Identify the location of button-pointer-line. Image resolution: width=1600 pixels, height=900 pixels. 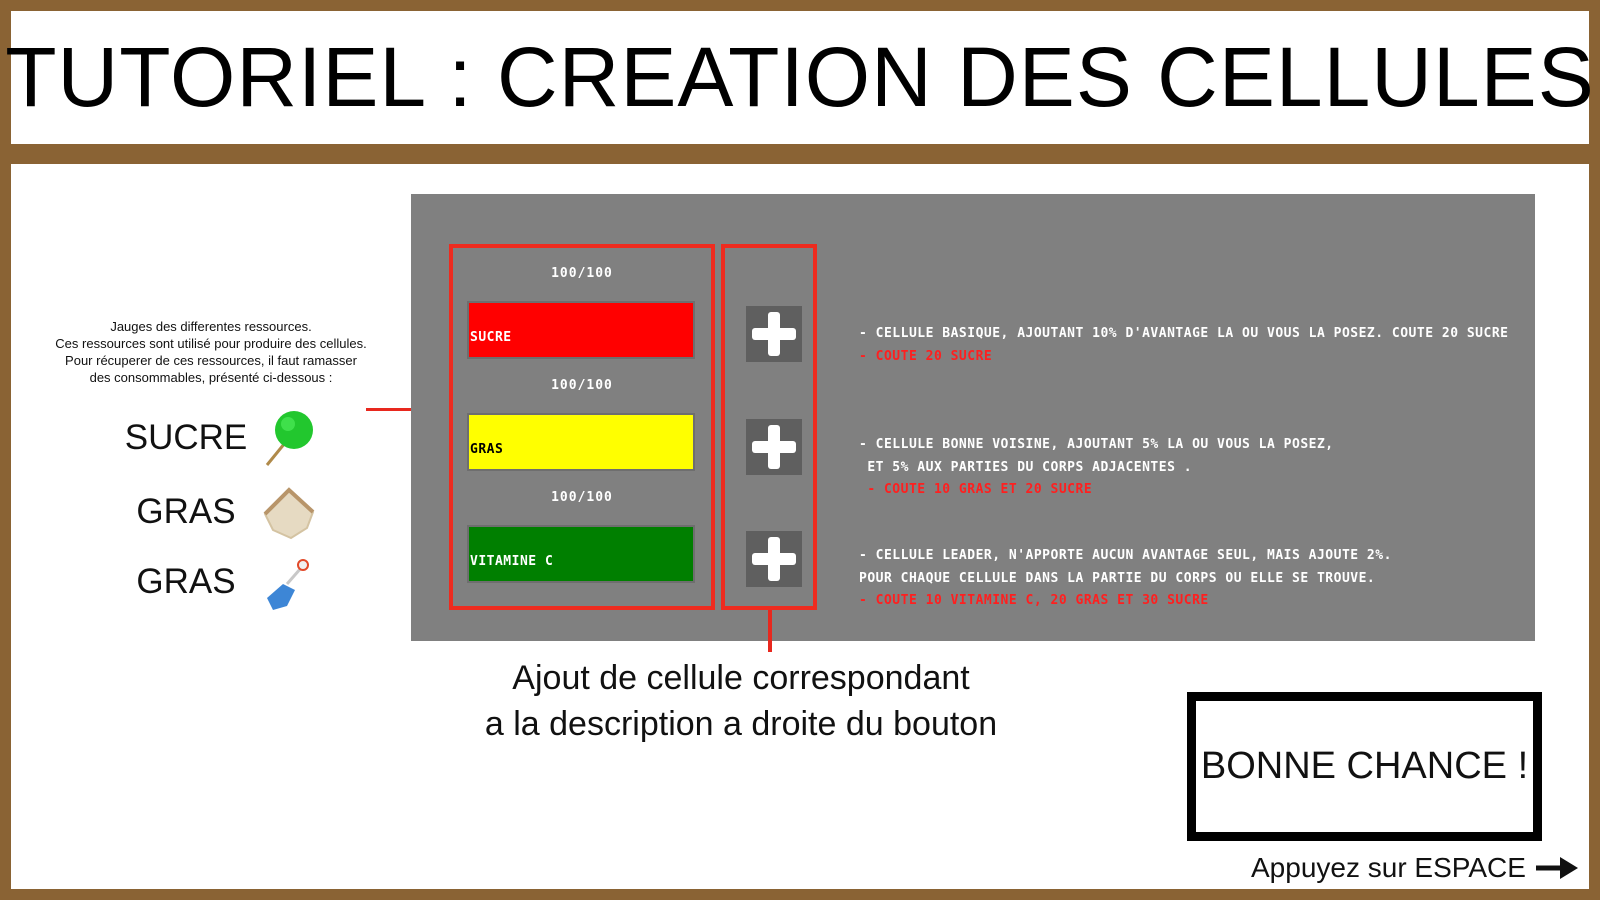
(770, 631).